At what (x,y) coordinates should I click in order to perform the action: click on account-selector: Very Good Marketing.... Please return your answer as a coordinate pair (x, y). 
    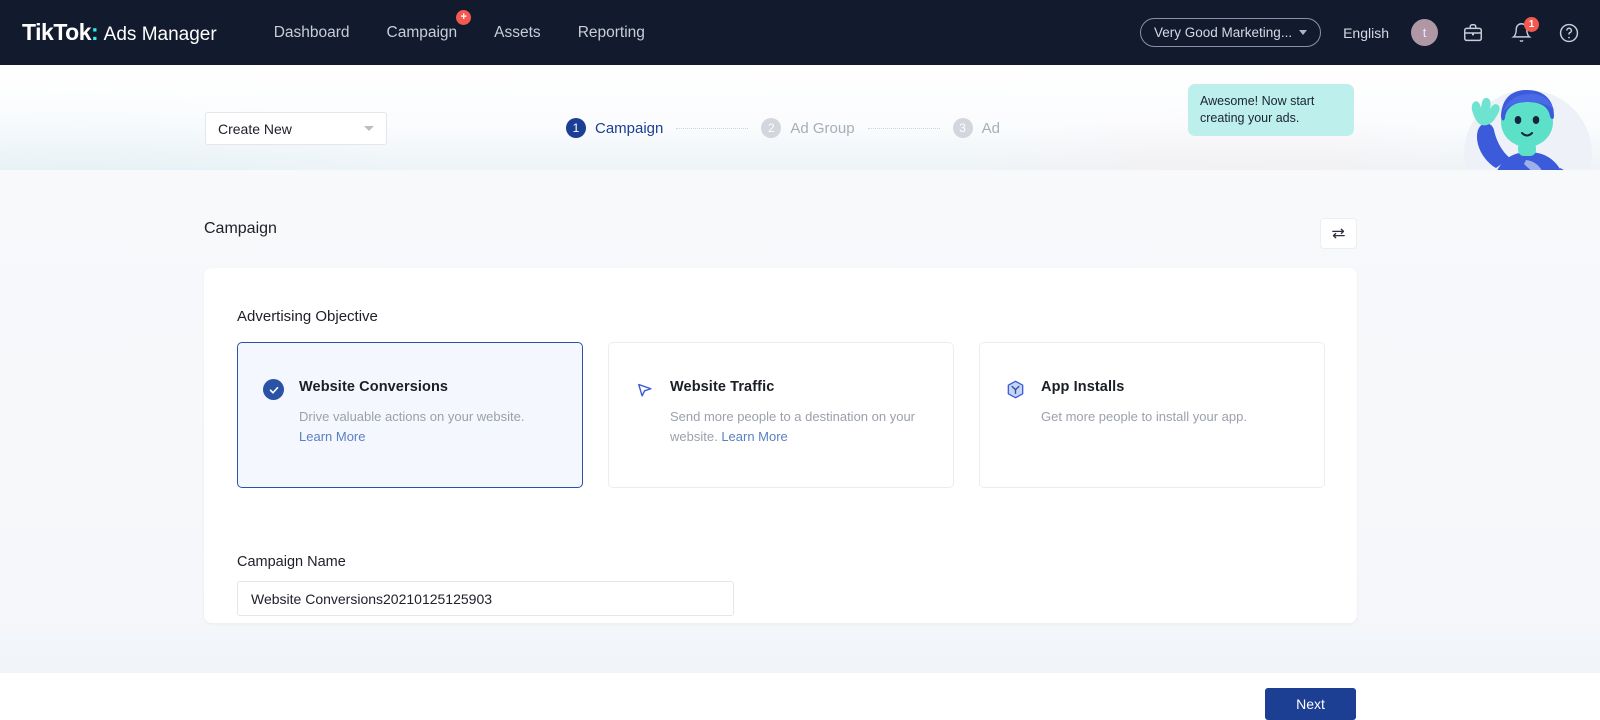
    Looking at the image, I should click on (1231, 32).